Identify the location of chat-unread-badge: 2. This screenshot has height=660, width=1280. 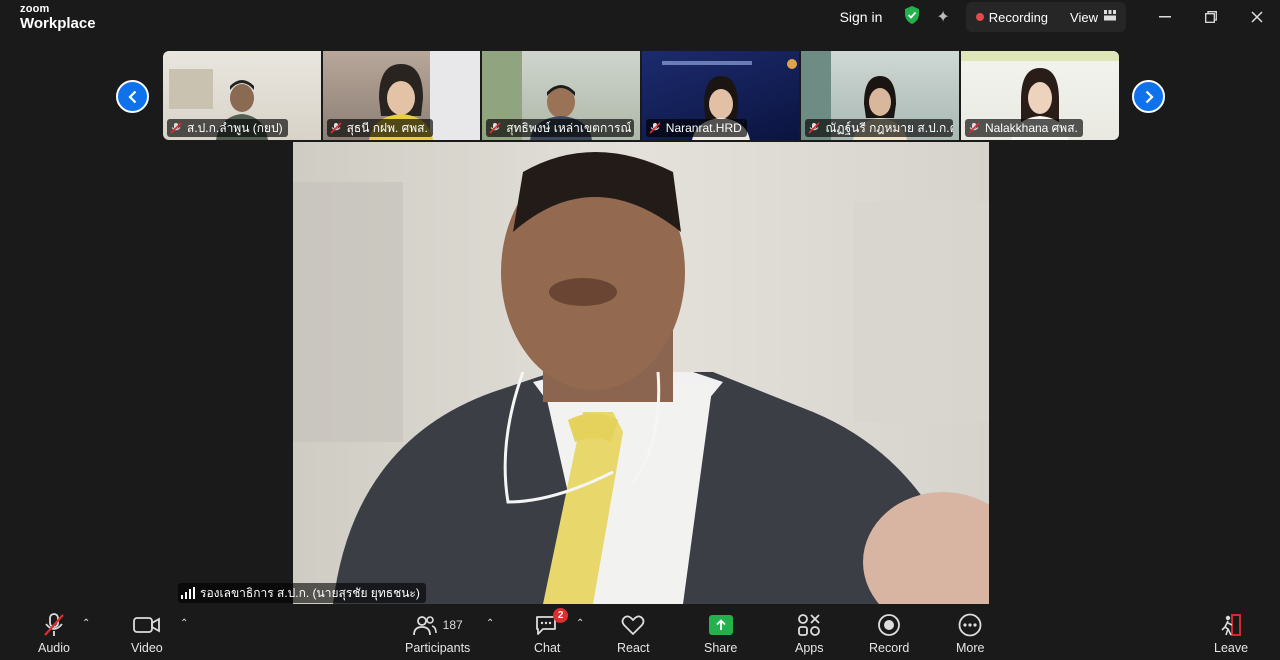
(561, 615).